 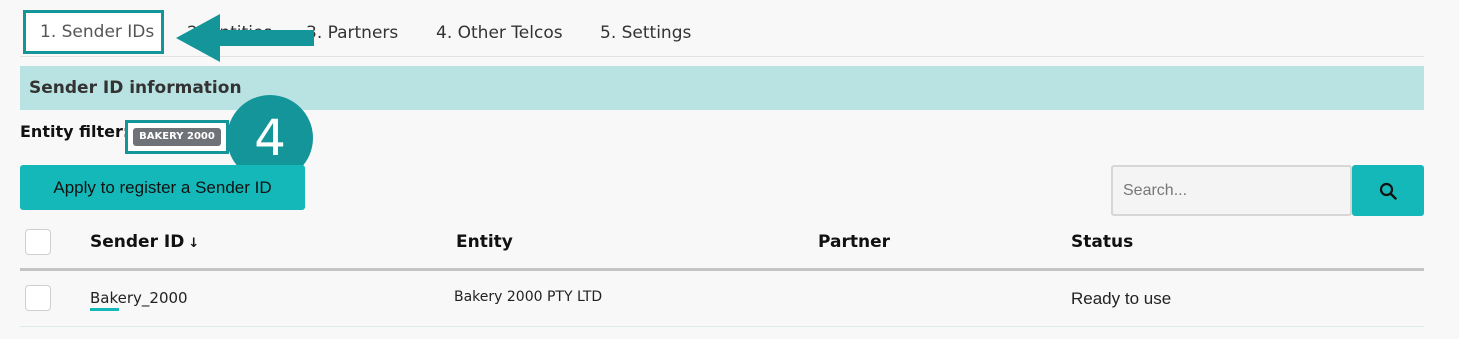 What do you see at coordinates (484, 242) in the screenshot?
I see `column-header-entity: Entity` at bounding box center [484, 242].